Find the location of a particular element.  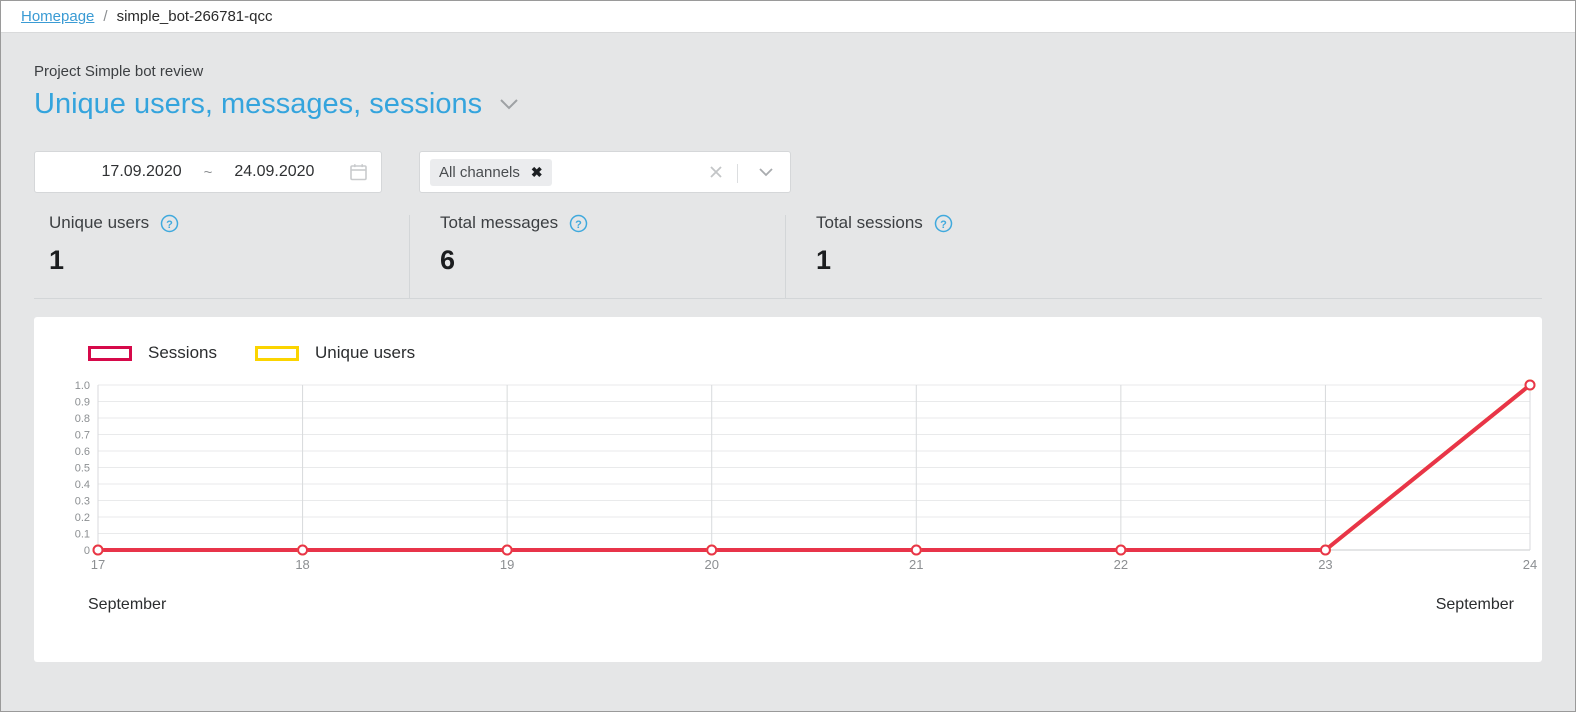

svg-text: 20 is located at coordinates (711, 564).